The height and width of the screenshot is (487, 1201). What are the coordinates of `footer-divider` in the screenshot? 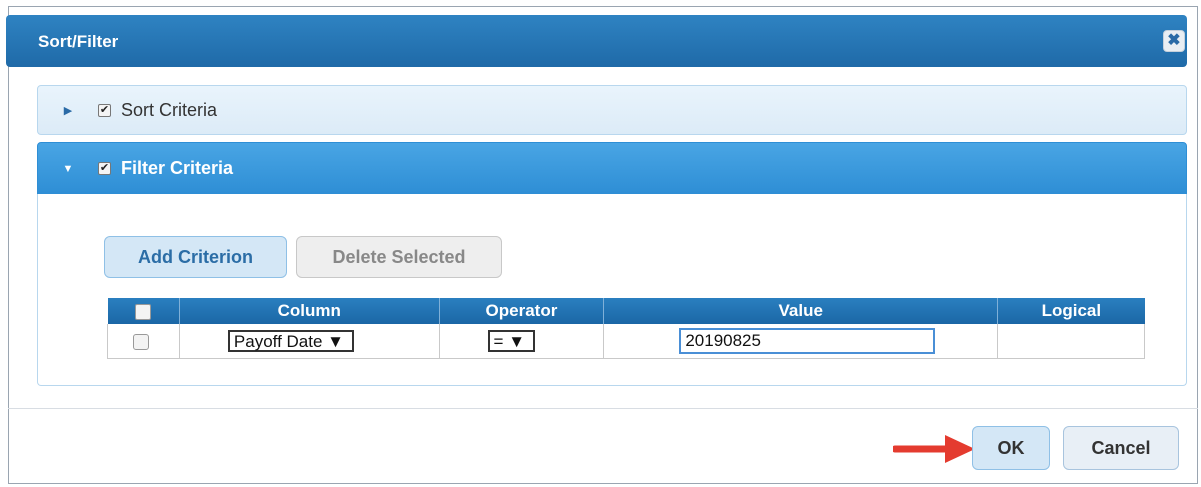 It's located at (603, 408).